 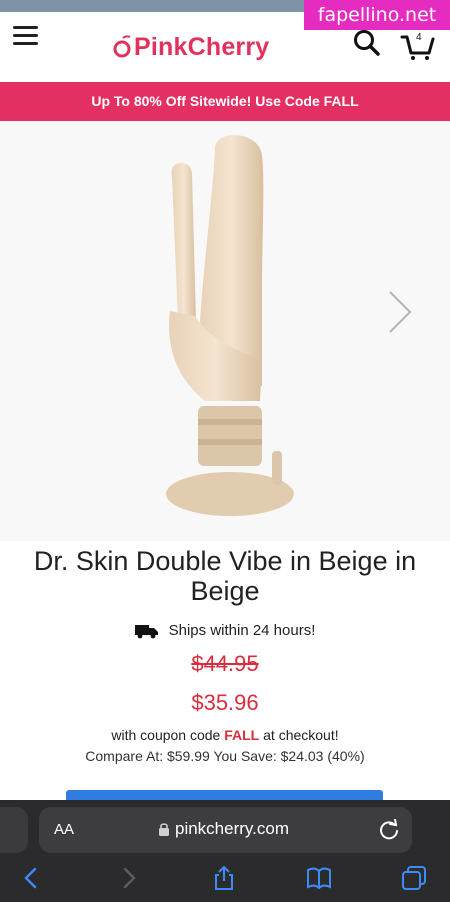 What do you see at coordinates (230, 325) in the screenshot?
I see `product-image` at bounding box center [230, 325].